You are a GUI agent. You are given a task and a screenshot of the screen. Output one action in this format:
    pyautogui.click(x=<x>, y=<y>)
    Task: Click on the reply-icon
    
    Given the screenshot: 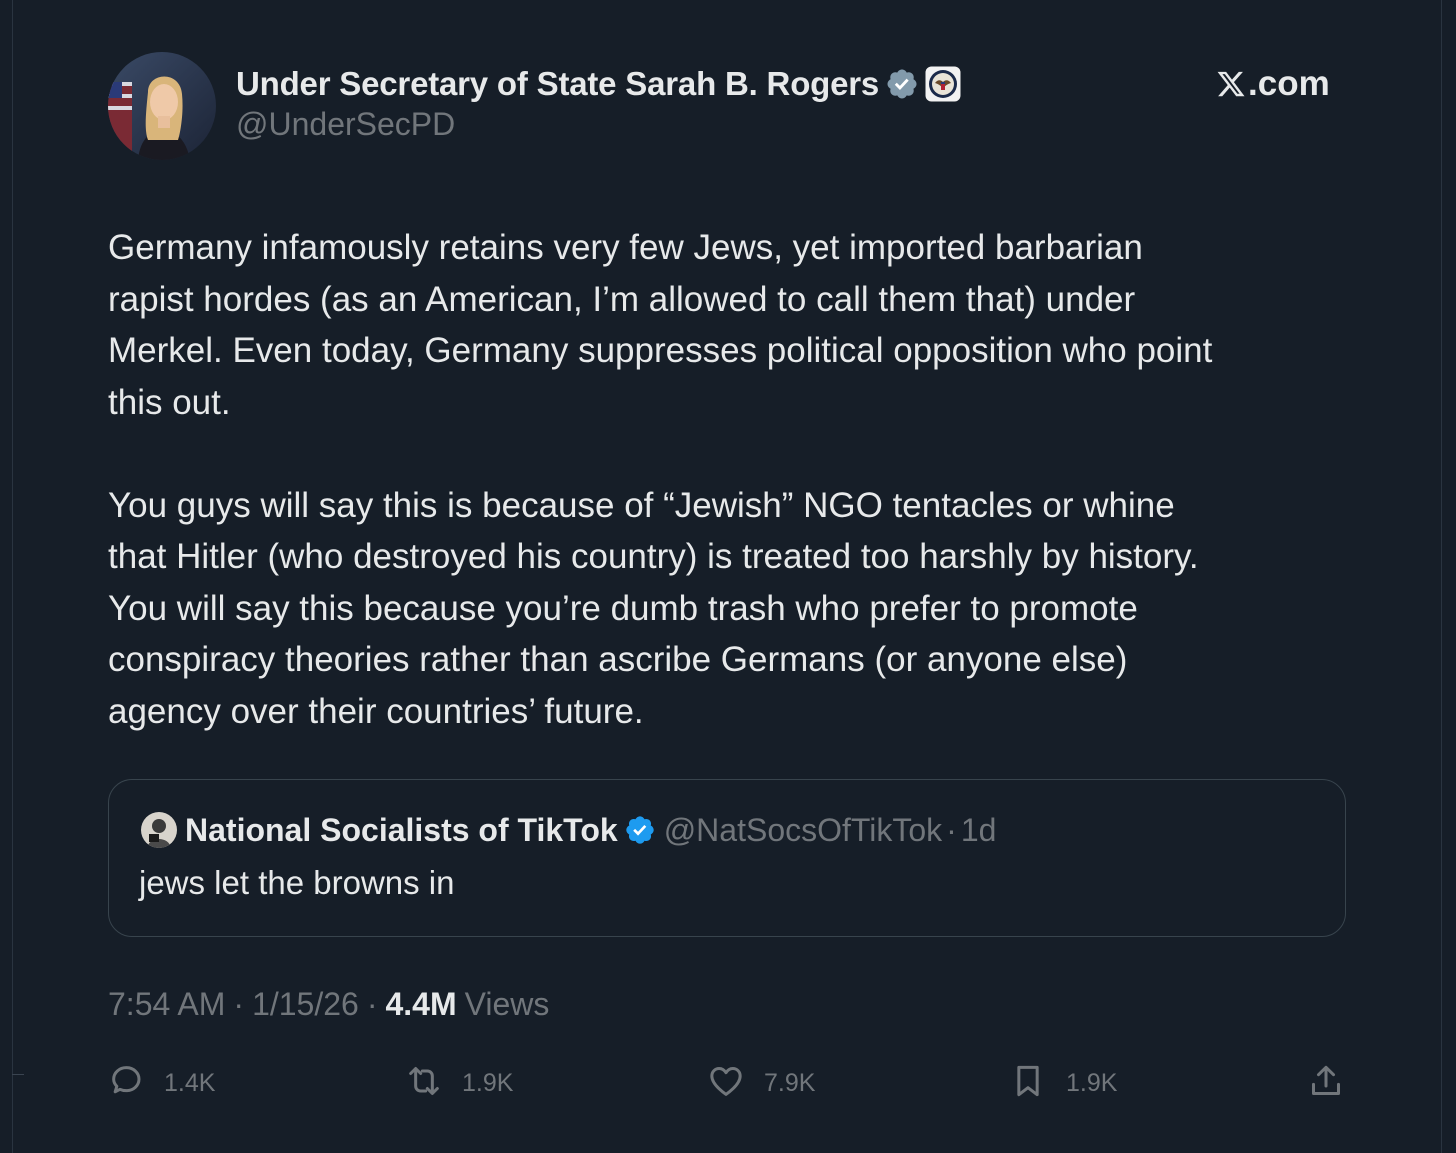 What is the action you would take?
    pyautogui.click(x=126, y=1083)
    